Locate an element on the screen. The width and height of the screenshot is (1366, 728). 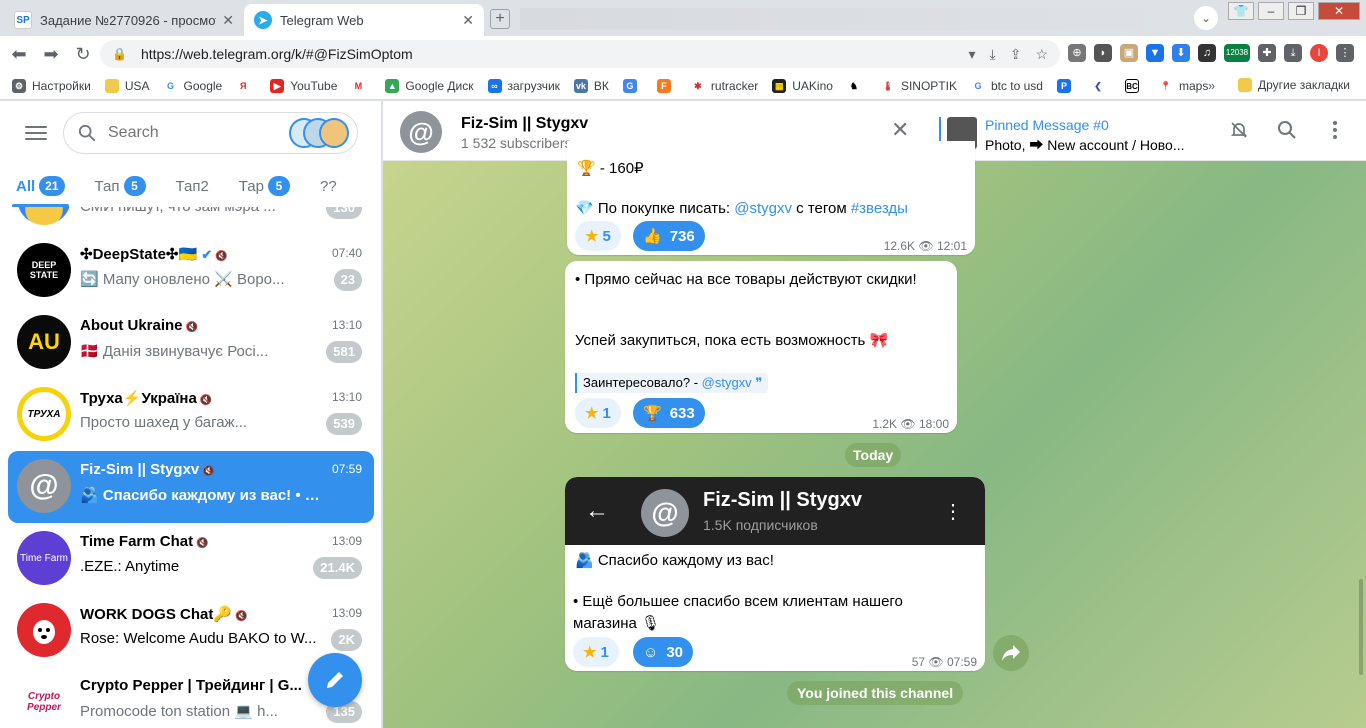
window-controls: 👕 – ❐ ✕ is located at coordinates (1294, 11).